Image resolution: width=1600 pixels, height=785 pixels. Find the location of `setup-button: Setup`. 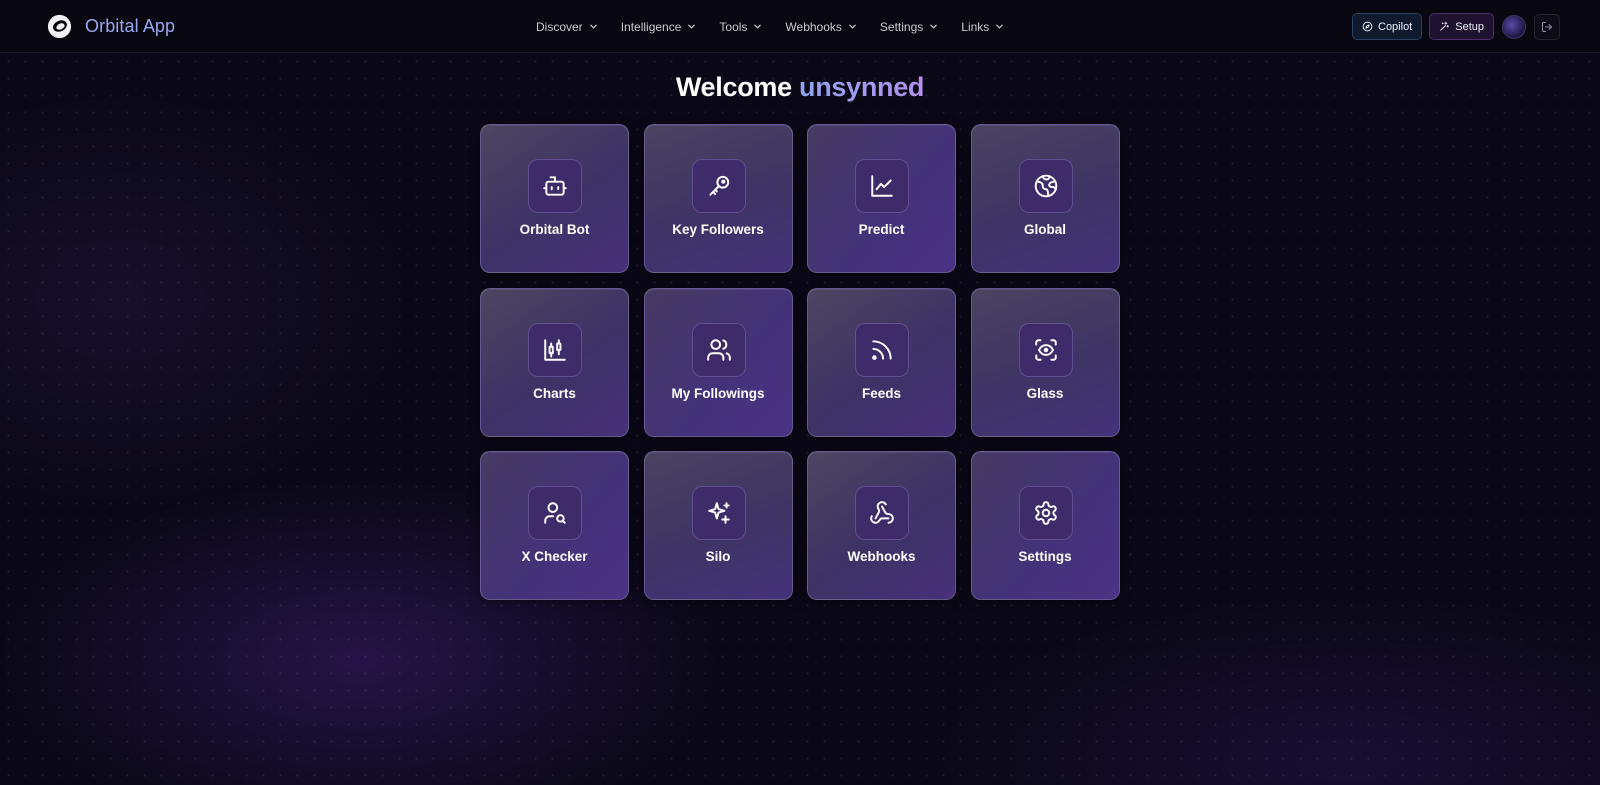

setup-button: Setup is located at coordinates (1461, 26).